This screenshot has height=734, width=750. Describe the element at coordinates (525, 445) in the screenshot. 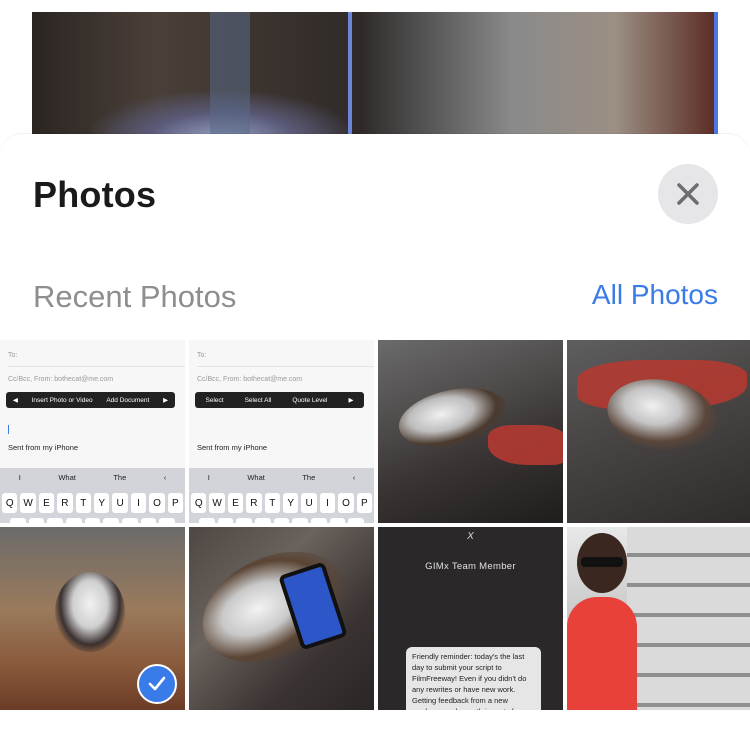

I see `red-blanket` at that location.